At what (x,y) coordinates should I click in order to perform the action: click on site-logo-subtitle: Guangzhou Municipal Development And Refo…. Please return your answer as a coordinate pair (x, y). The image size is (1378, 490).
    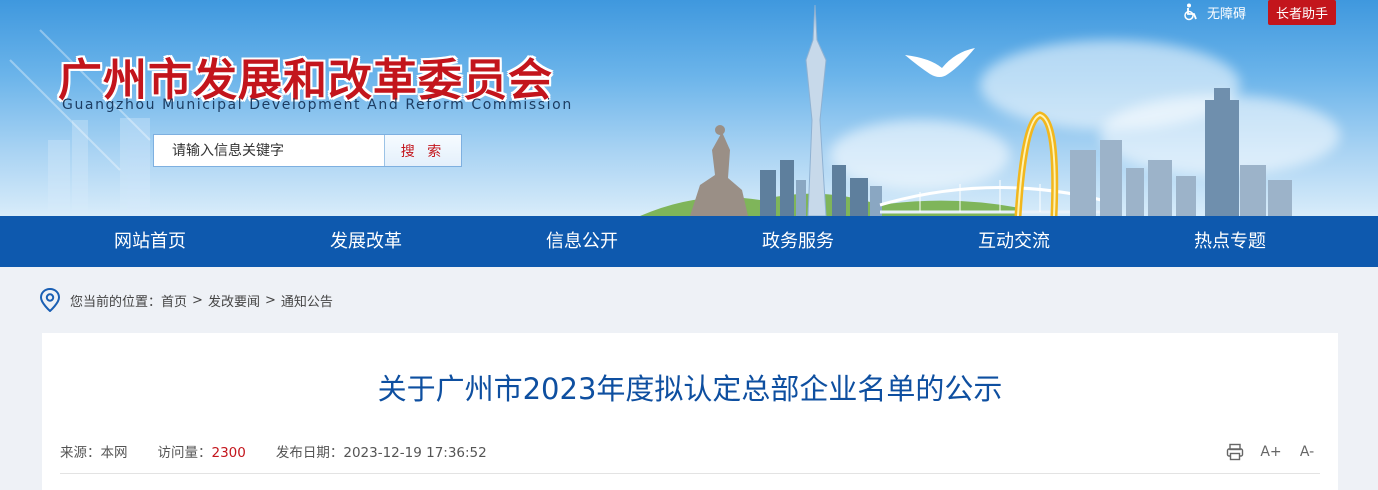
    Looking at the image, I should click on (317, 105).